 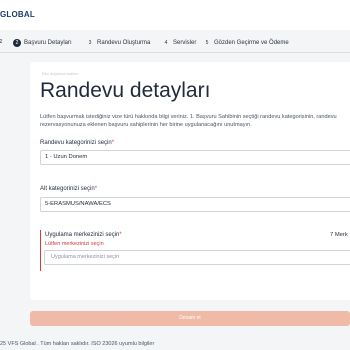 What do you see at coordinates (66, 157) in the screenshot?
I see `category-select-value: 1 - Uzun Donem` at bounding box center [66, 157].